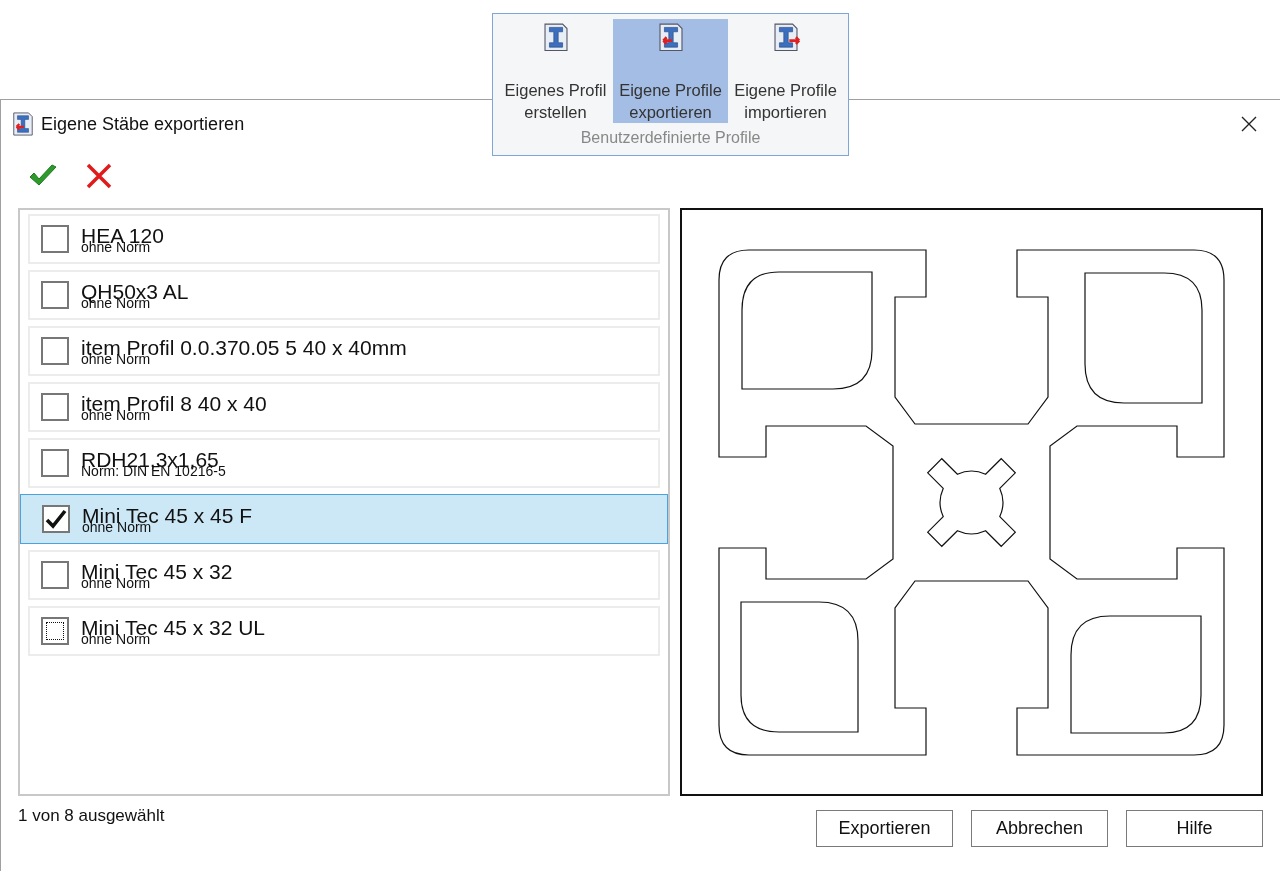 The width and height of the screenshot is (1280, 871). I want to click on dialog-button: Abbrechen, so click(1039, 828).